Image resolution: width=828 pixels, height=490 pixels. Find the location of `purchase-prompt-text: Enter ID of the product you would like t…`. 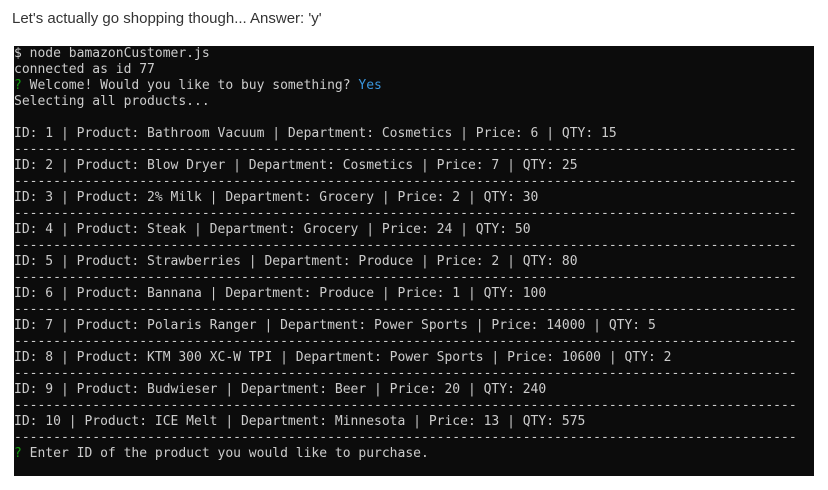

purchase-prompt-text: Enter ID of the product you would like t… is located at coordinates (225, 453).